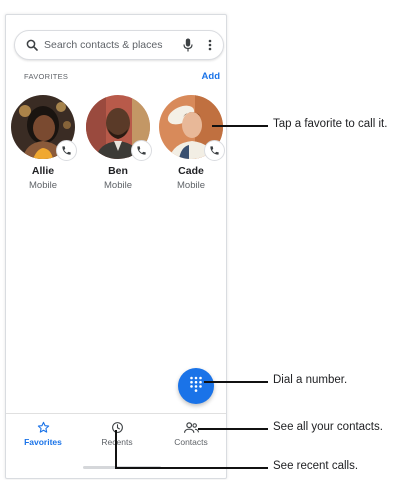 The height and width of the screenshot is (480, 420). I want to click on callout-line-recents, so click(191, 468).